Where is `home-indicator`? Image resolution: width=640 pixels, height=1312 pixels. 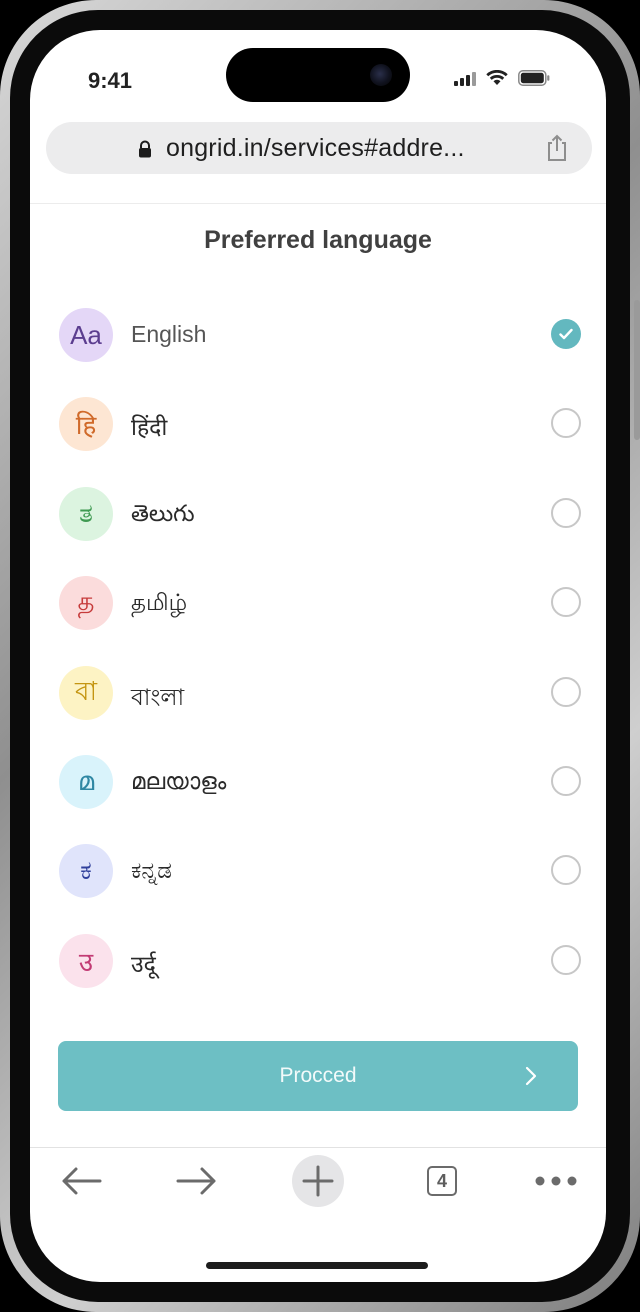
home-indicator is located at coordinates (317, 1265).